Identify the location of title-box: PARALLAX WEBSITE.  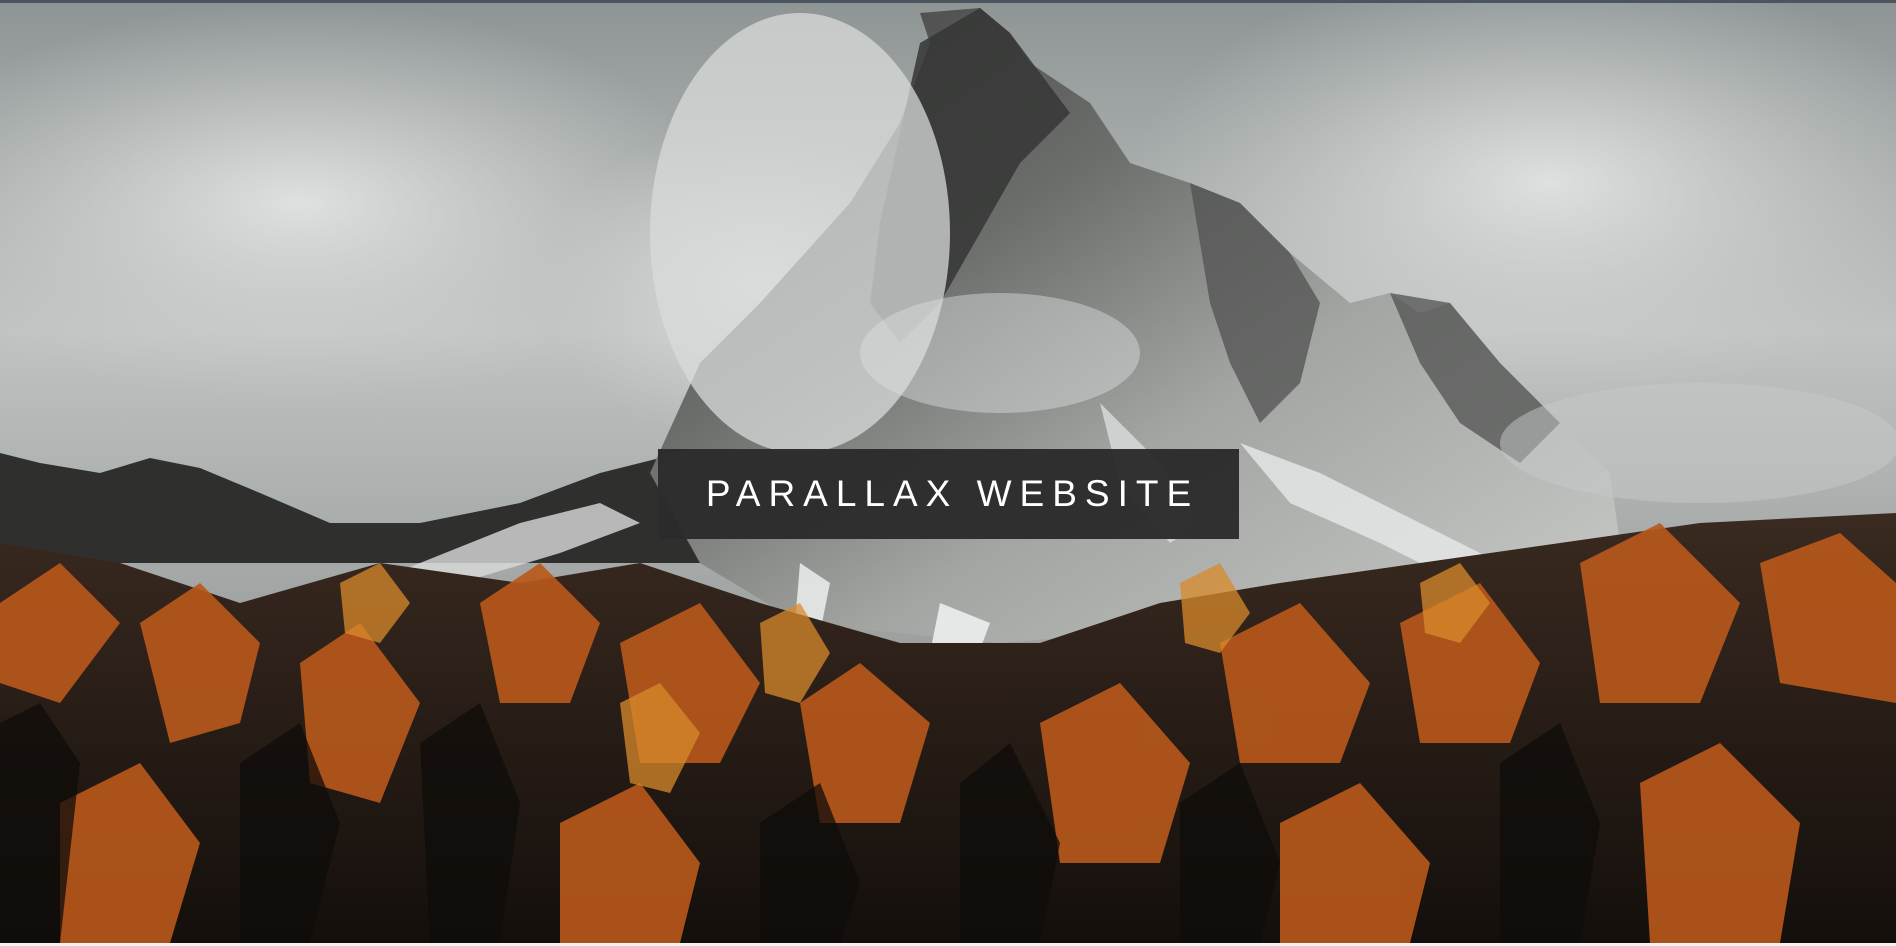
(948, 494).